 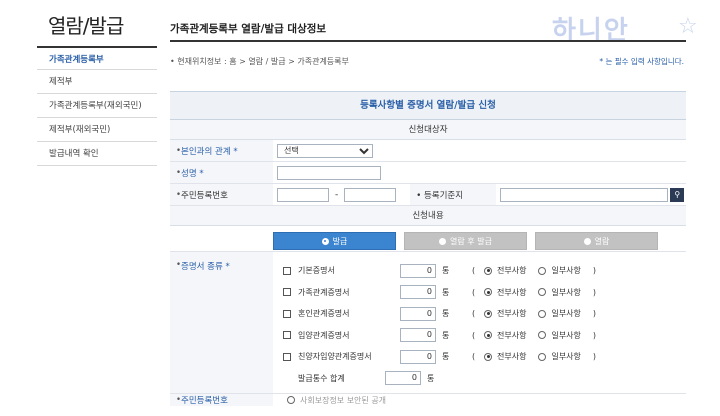 I want to click on next-row-label: 주민등록번호, so click(x=221, y=400).